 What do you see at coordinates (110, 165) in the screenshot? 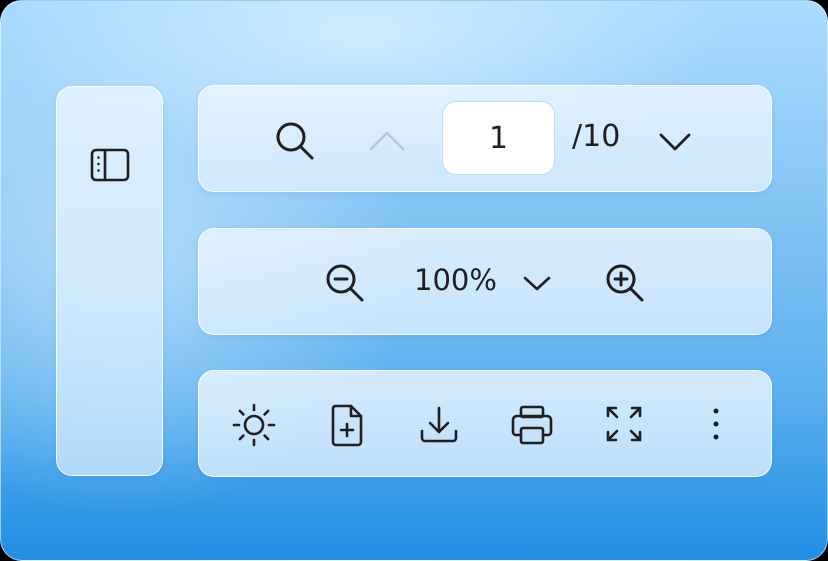
I see `sidebar-toggle-icon` at bounding box center [110, 165].